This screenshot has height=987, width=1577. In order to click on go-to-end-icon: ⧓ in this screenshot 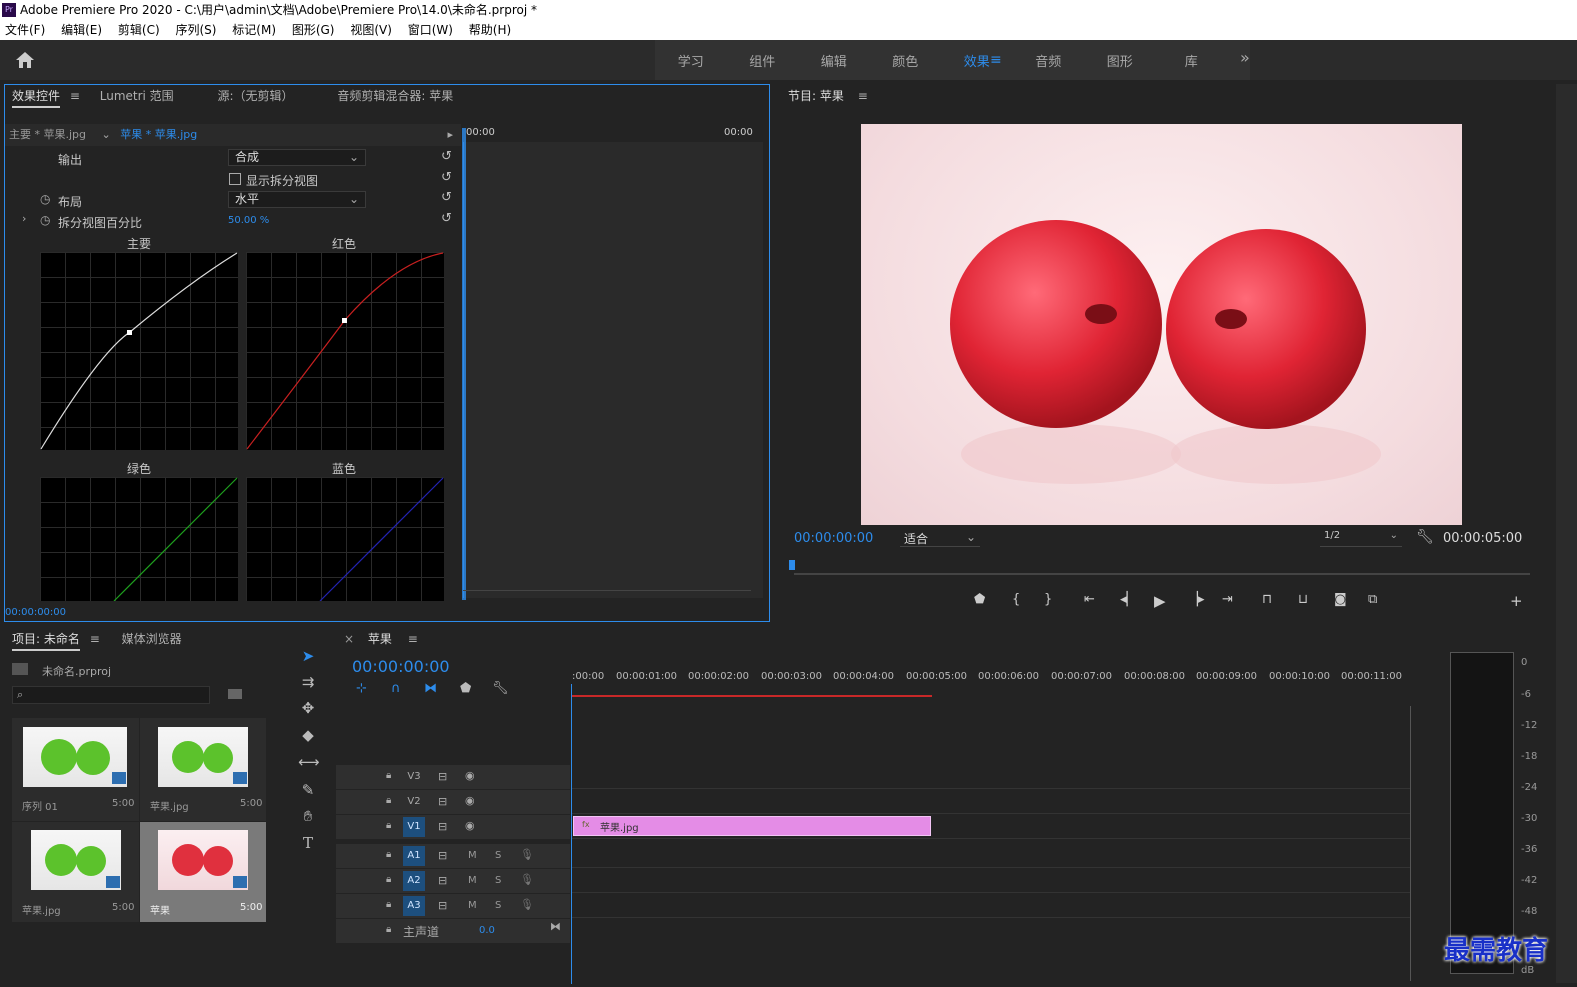, I will do `click(555, 926)`.